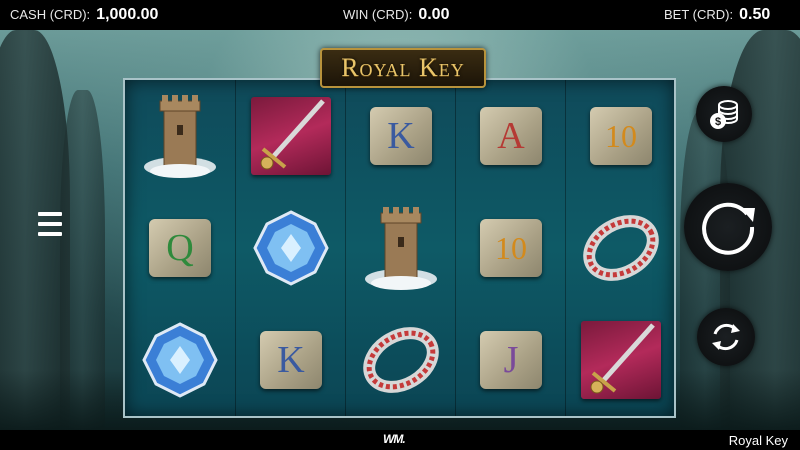 The width and height of the screenshot is (800, 450). I want to click on provider-logo: WM., so click(394, 439).